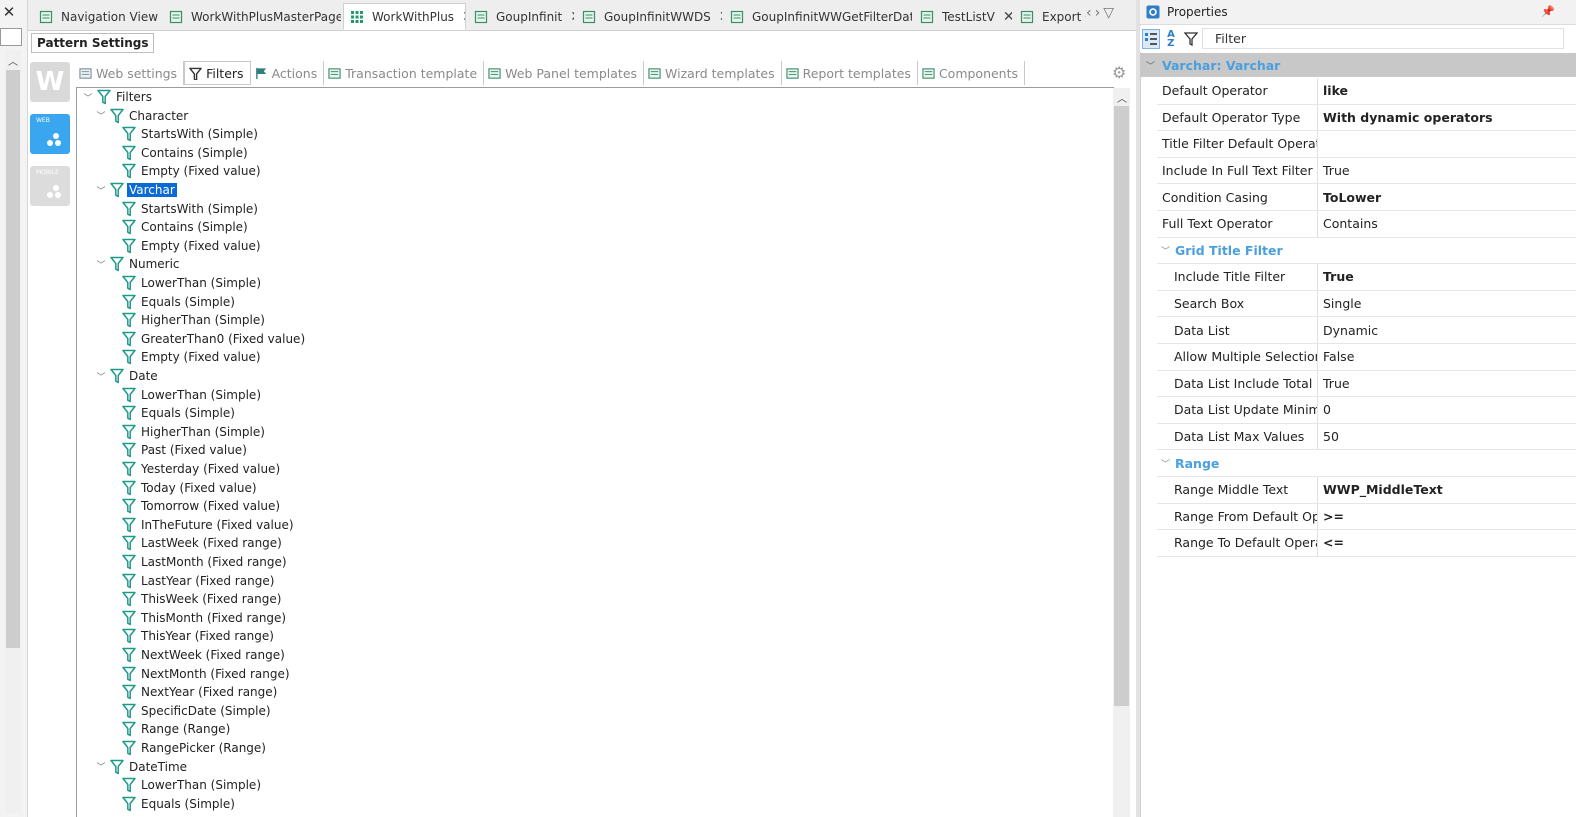  Describe the element at coordinates (50, 82) in the screenshot. I see `workwithplus-pattern-icon: W` at that location.